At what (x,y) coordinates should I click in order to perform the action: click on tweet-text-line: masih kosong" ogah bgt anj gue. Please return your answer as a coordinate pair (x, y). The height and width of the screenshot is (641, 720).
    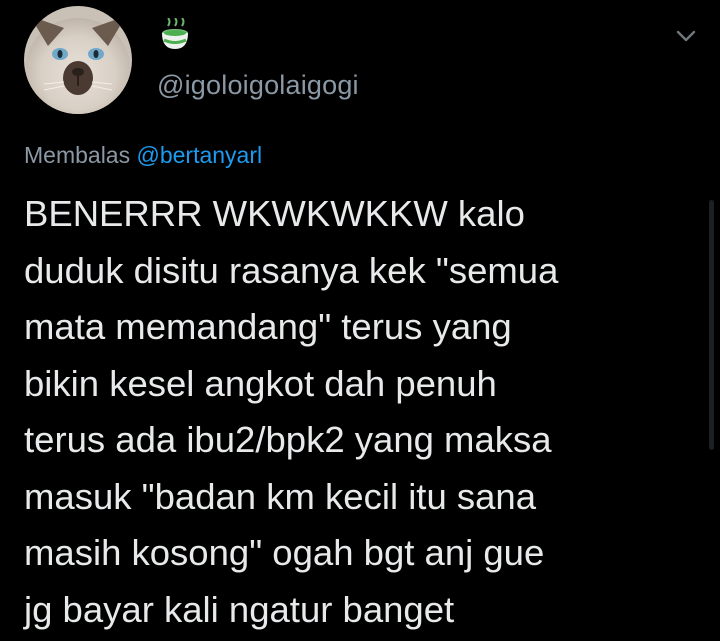
    Looking at the image, I should click on (284, 552).